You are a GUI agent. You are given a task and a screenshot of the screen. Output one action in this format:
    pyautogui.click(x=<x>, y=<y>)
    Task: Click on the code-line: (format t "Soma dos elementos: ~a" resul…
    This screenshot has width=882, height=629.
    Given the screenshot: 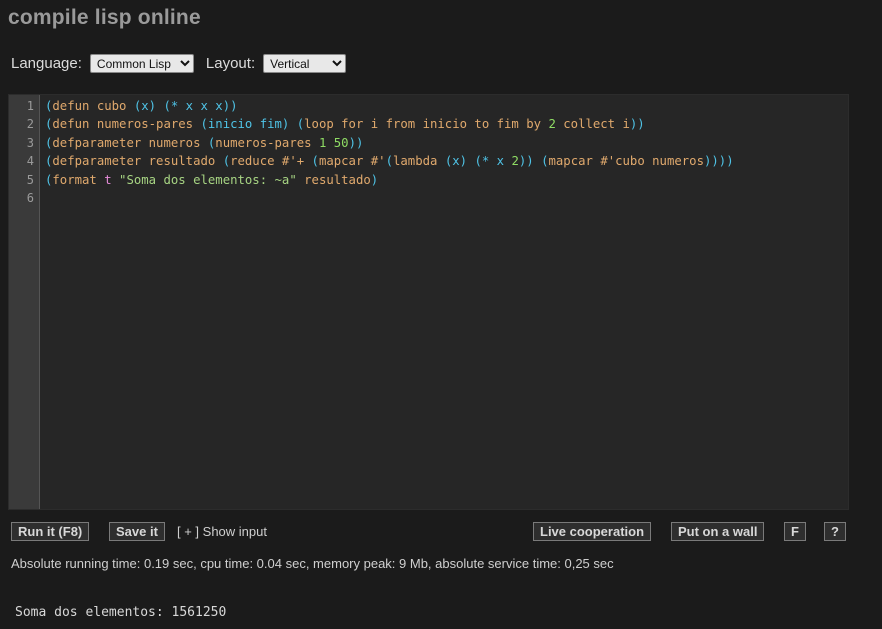 What is the action you would take?
    pyautogui.click(x=211, y=180)
    